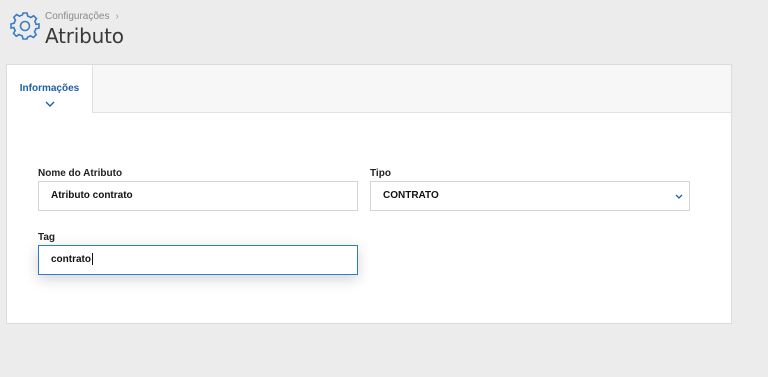 This screenshot has width=768, height=377. What do you see at coordinates (530, 196) in the screenshot?
I see `type-select: CONTRATO` at bounding box center [530, 196].